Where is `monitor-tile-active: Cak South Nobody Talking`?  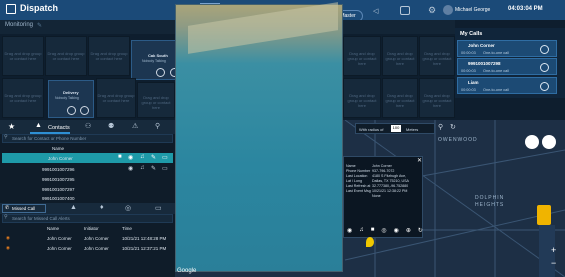
monitor-tile-active: Cak South Nobody Talking is located at coordinates (156, 60).